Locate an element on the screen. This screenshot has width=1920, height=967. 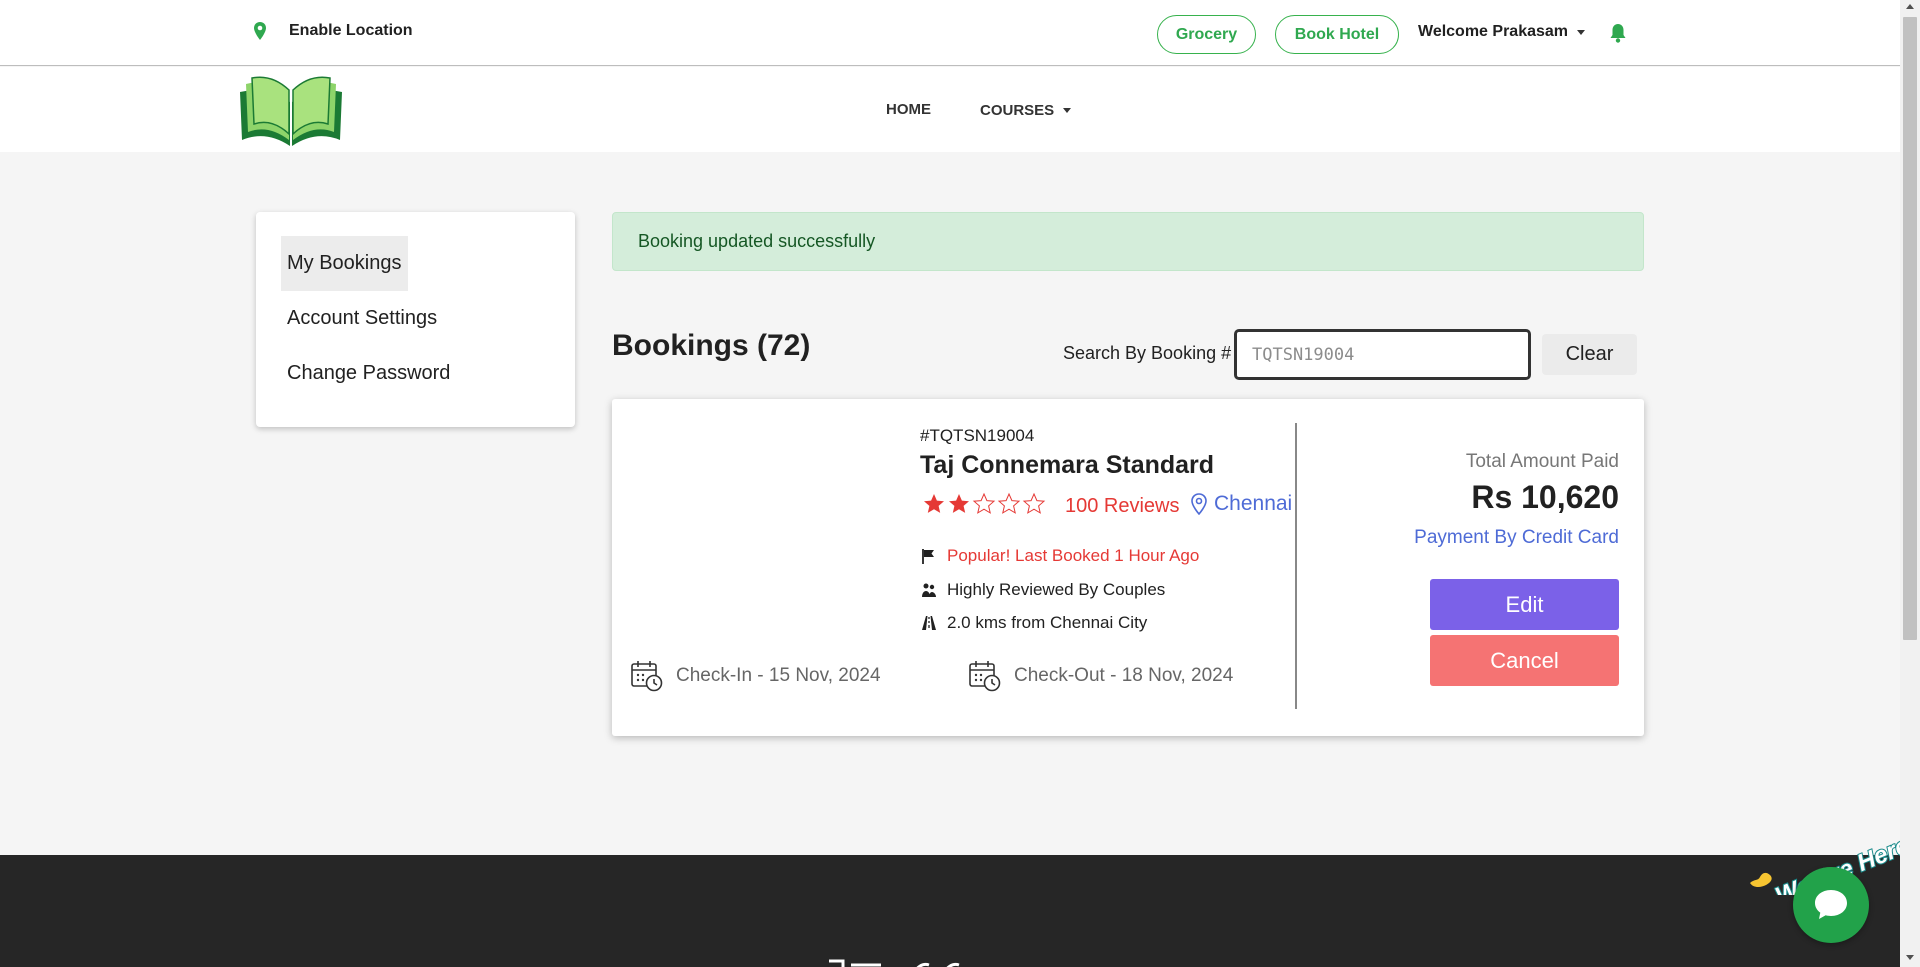
enable-location-link: Enable Location is located at coordinates (333, 31).